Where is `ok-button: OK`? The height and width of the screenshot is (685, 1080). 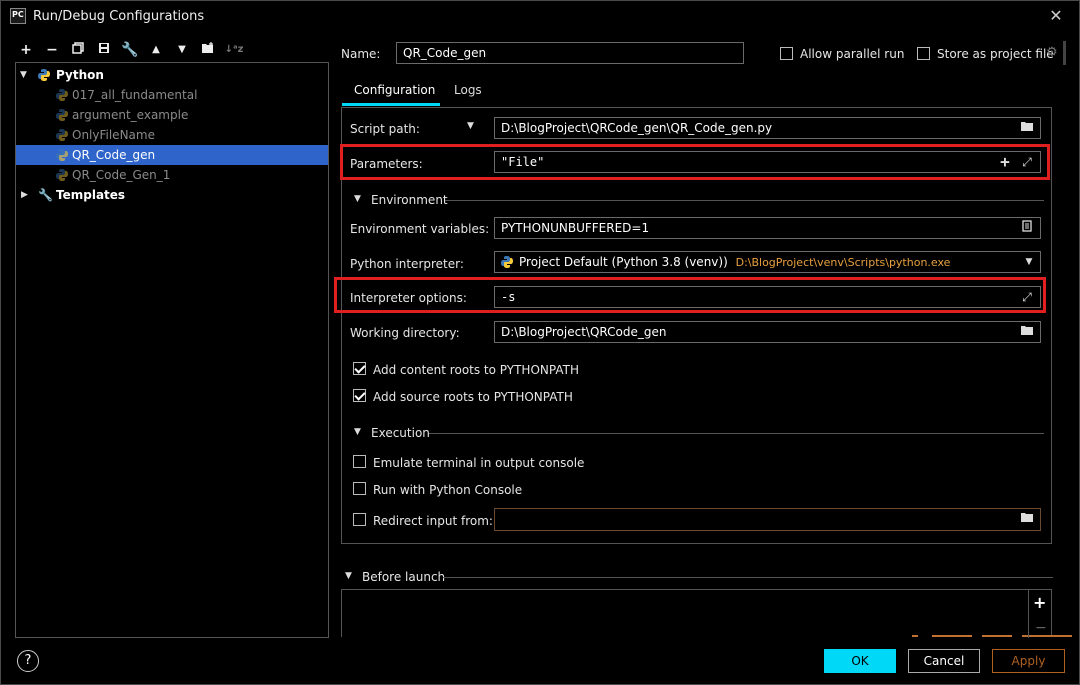
ok-button: OK is located at coordinates (860, 661).